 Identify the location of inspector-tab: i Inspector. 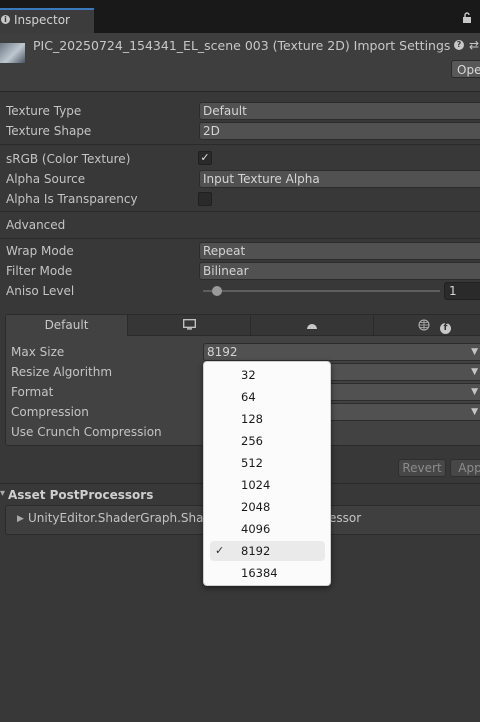
(47, 20).